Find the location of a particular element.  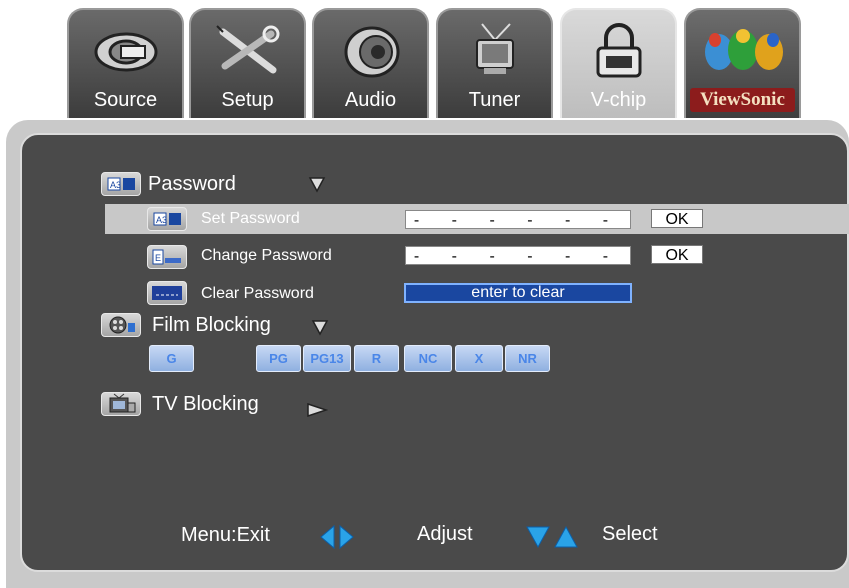

padlock-icon is located at coordinates (618, 51).